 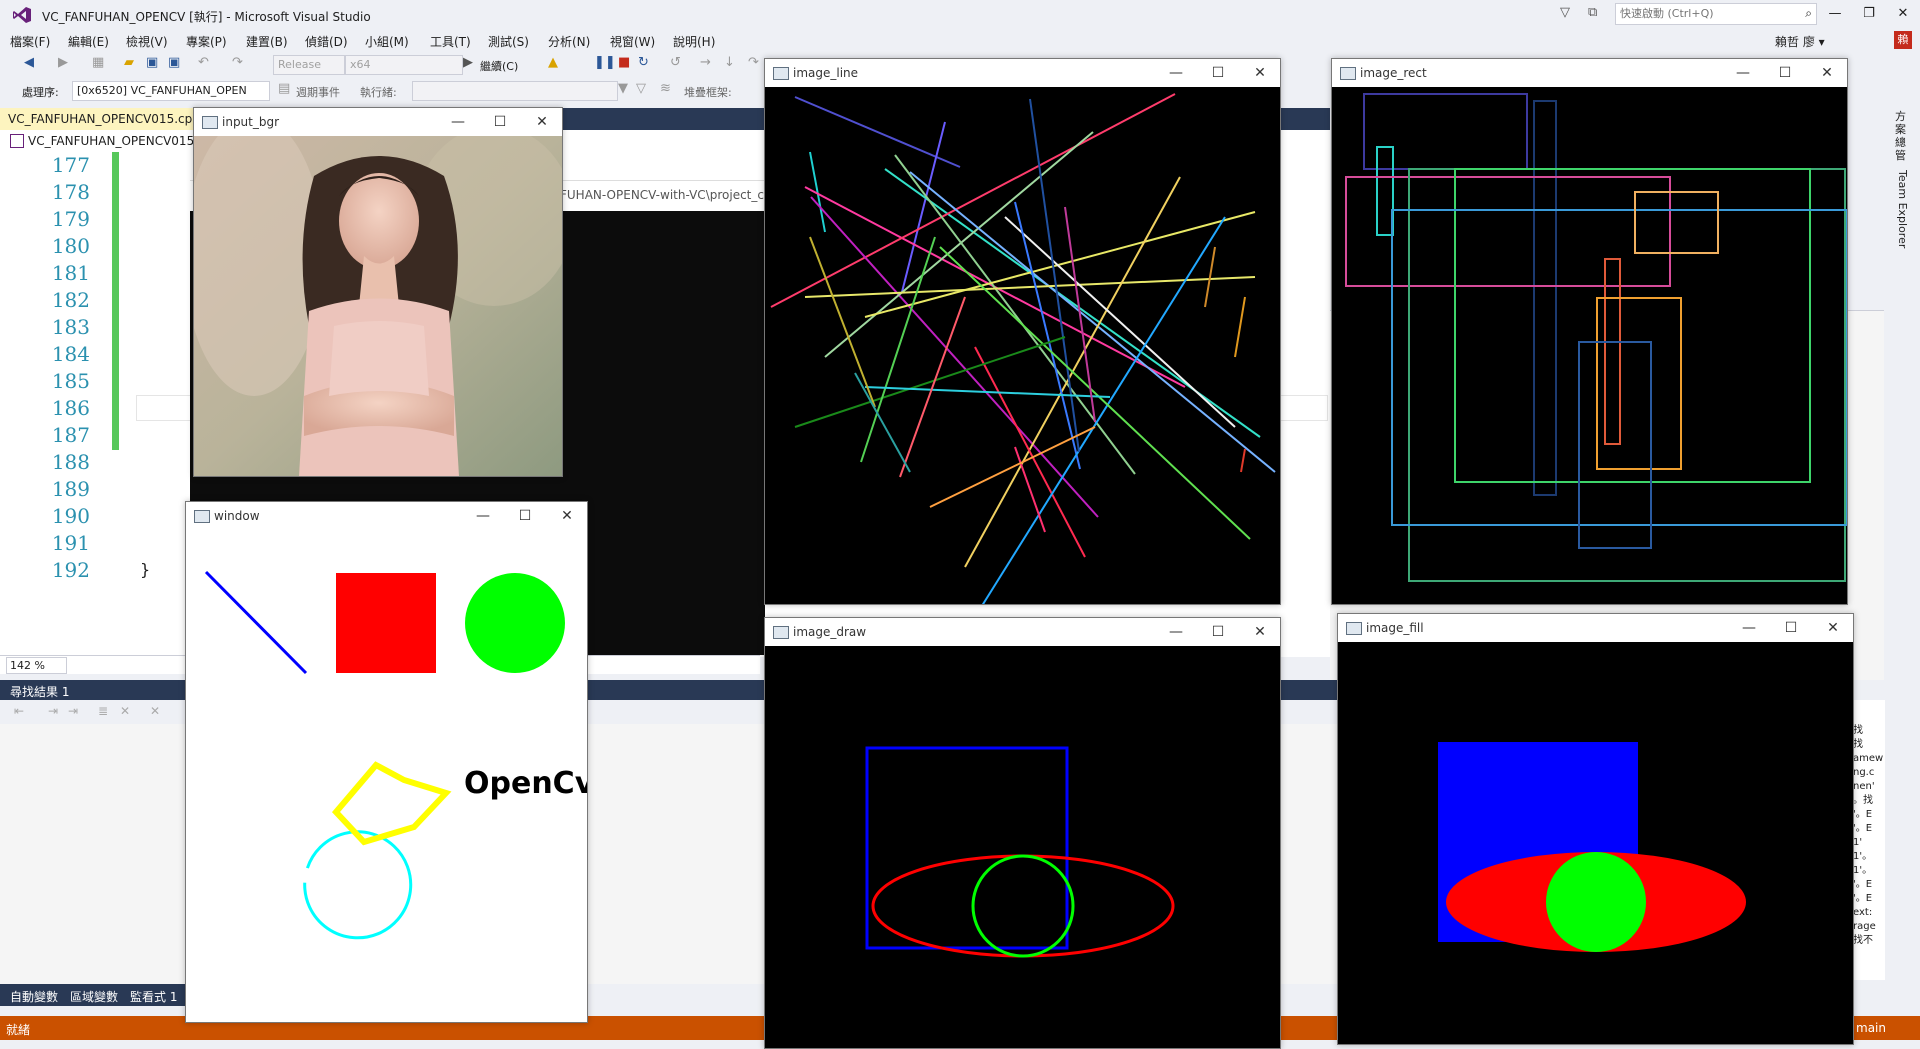 I want to click on platform-select: x64, so click(x=404, y=65).